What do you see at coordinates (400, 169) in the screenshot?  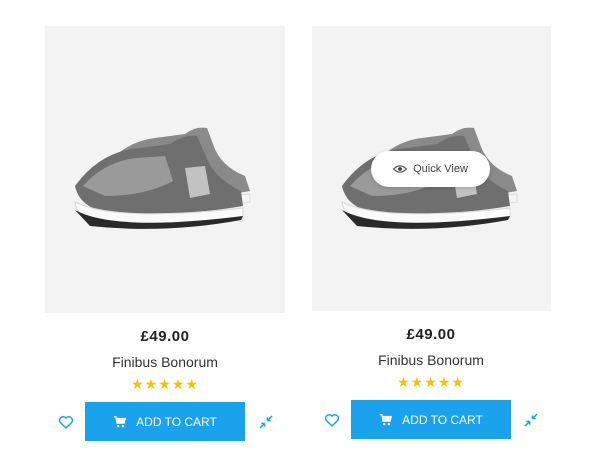 I see `eye-icon` at bounding box center [400, 169].